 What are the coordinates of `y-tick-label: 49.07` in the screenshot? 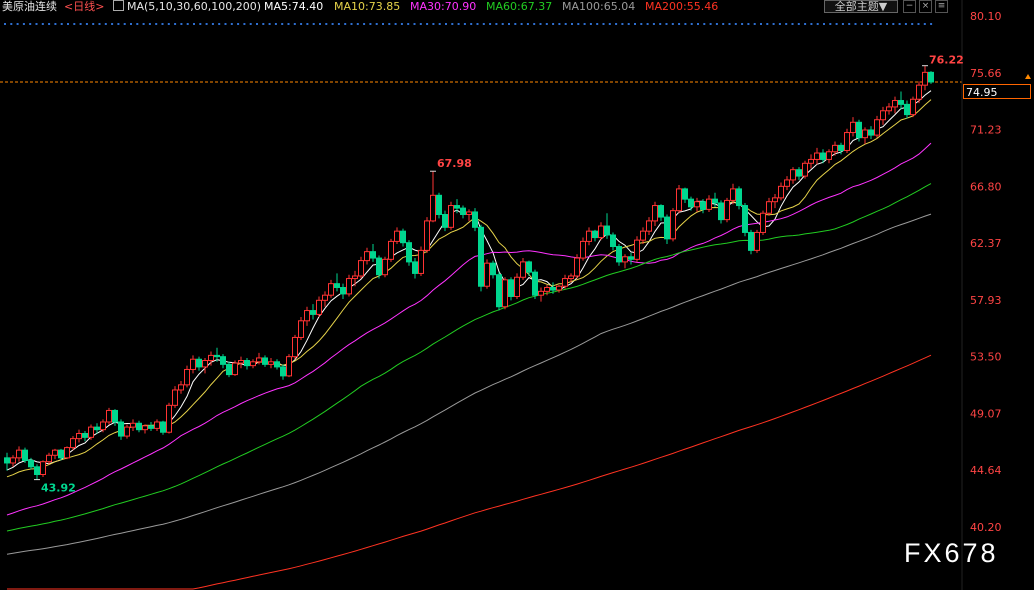 It's located at (986, 413).